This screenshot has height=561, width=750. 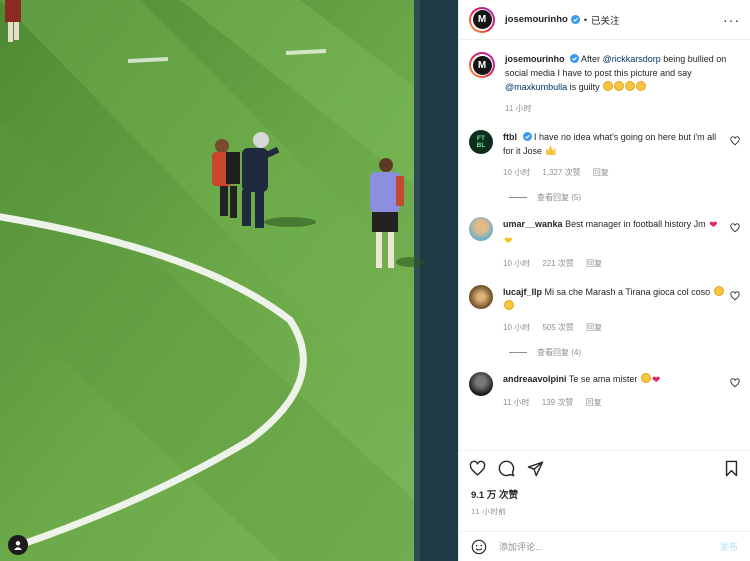 I want to click on comment-icon, so click(x=506, y=468).